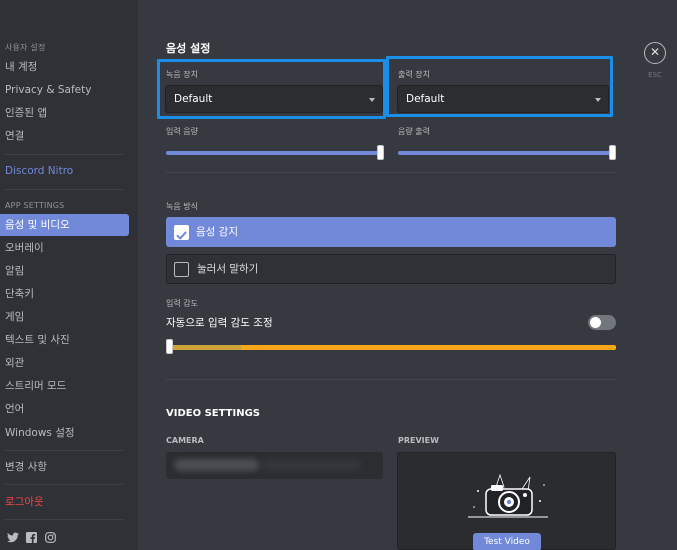 Image resolution: width=677 pixels, height=550 pixels. I want to click on sidebar-item-streamer-mode: 스트리머 모드, so click(64, 386).